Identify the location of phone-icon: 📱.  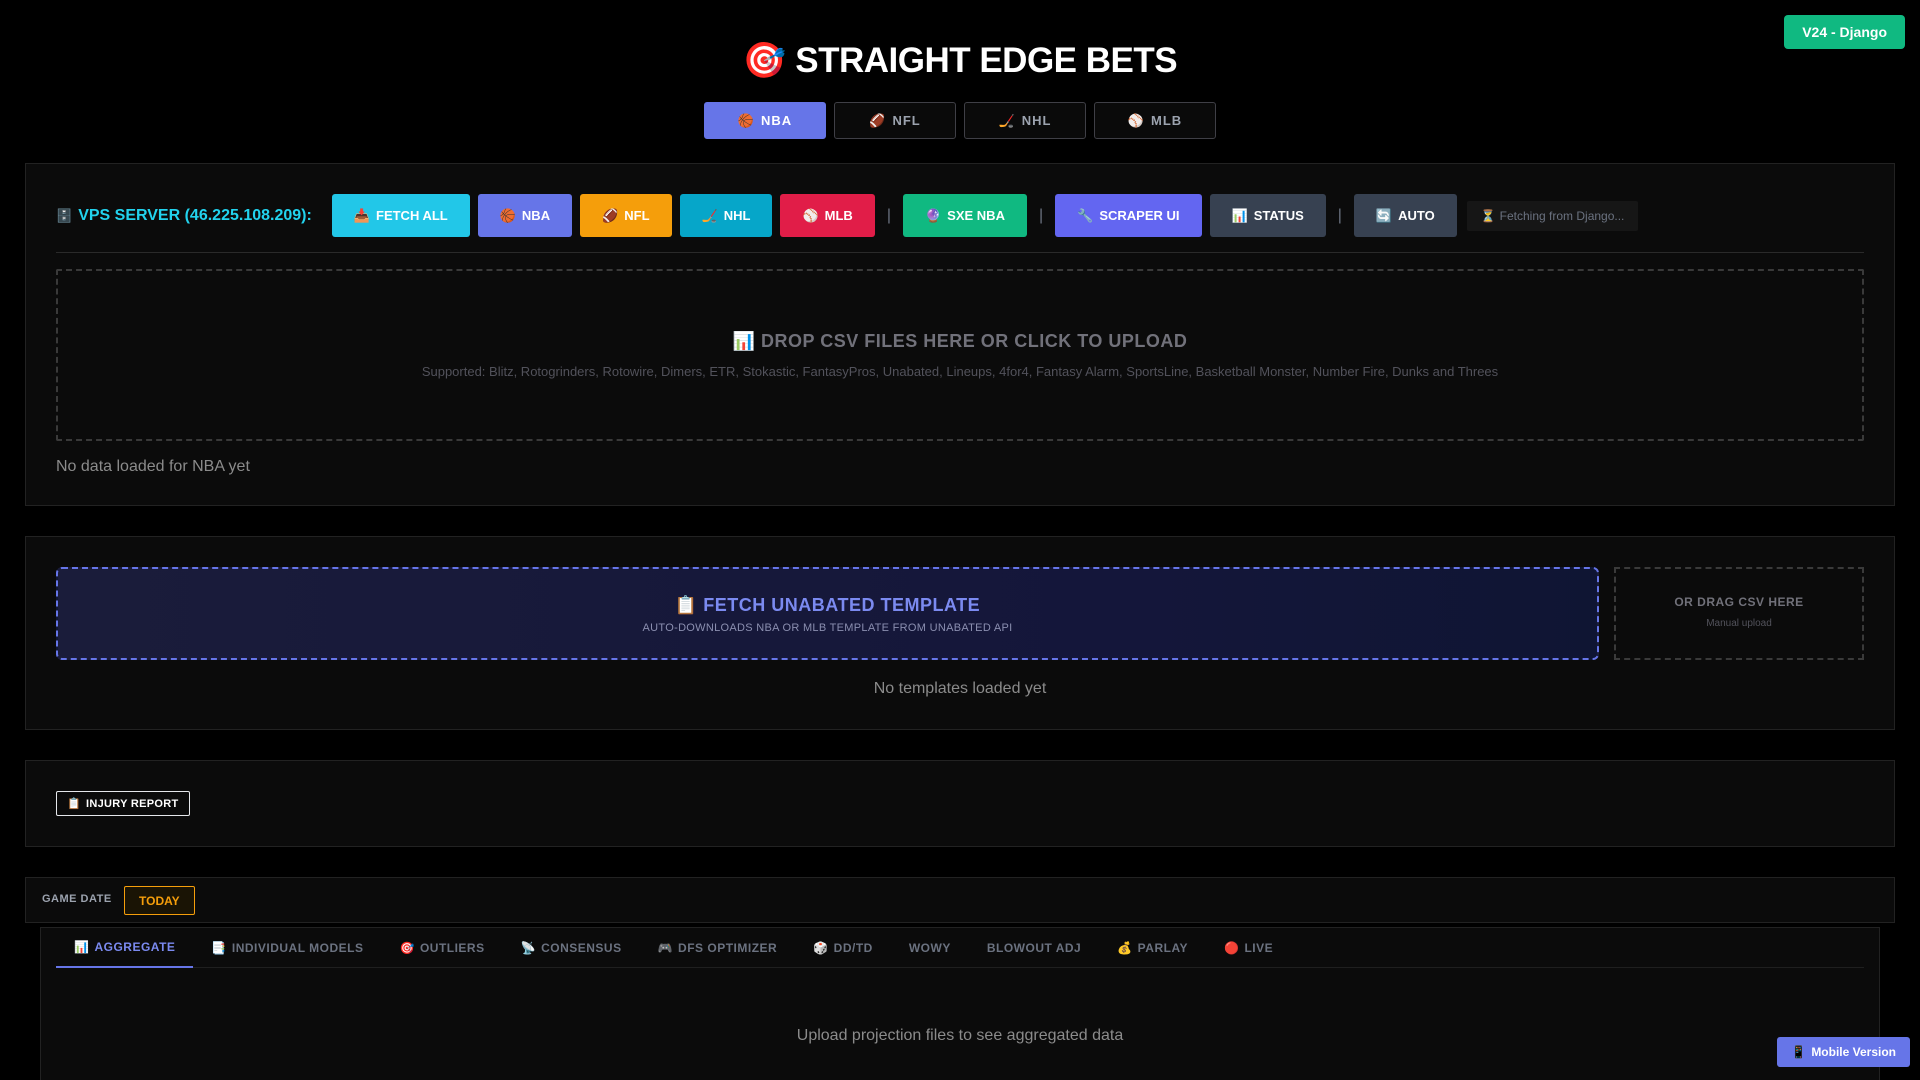
(1799, 1052).